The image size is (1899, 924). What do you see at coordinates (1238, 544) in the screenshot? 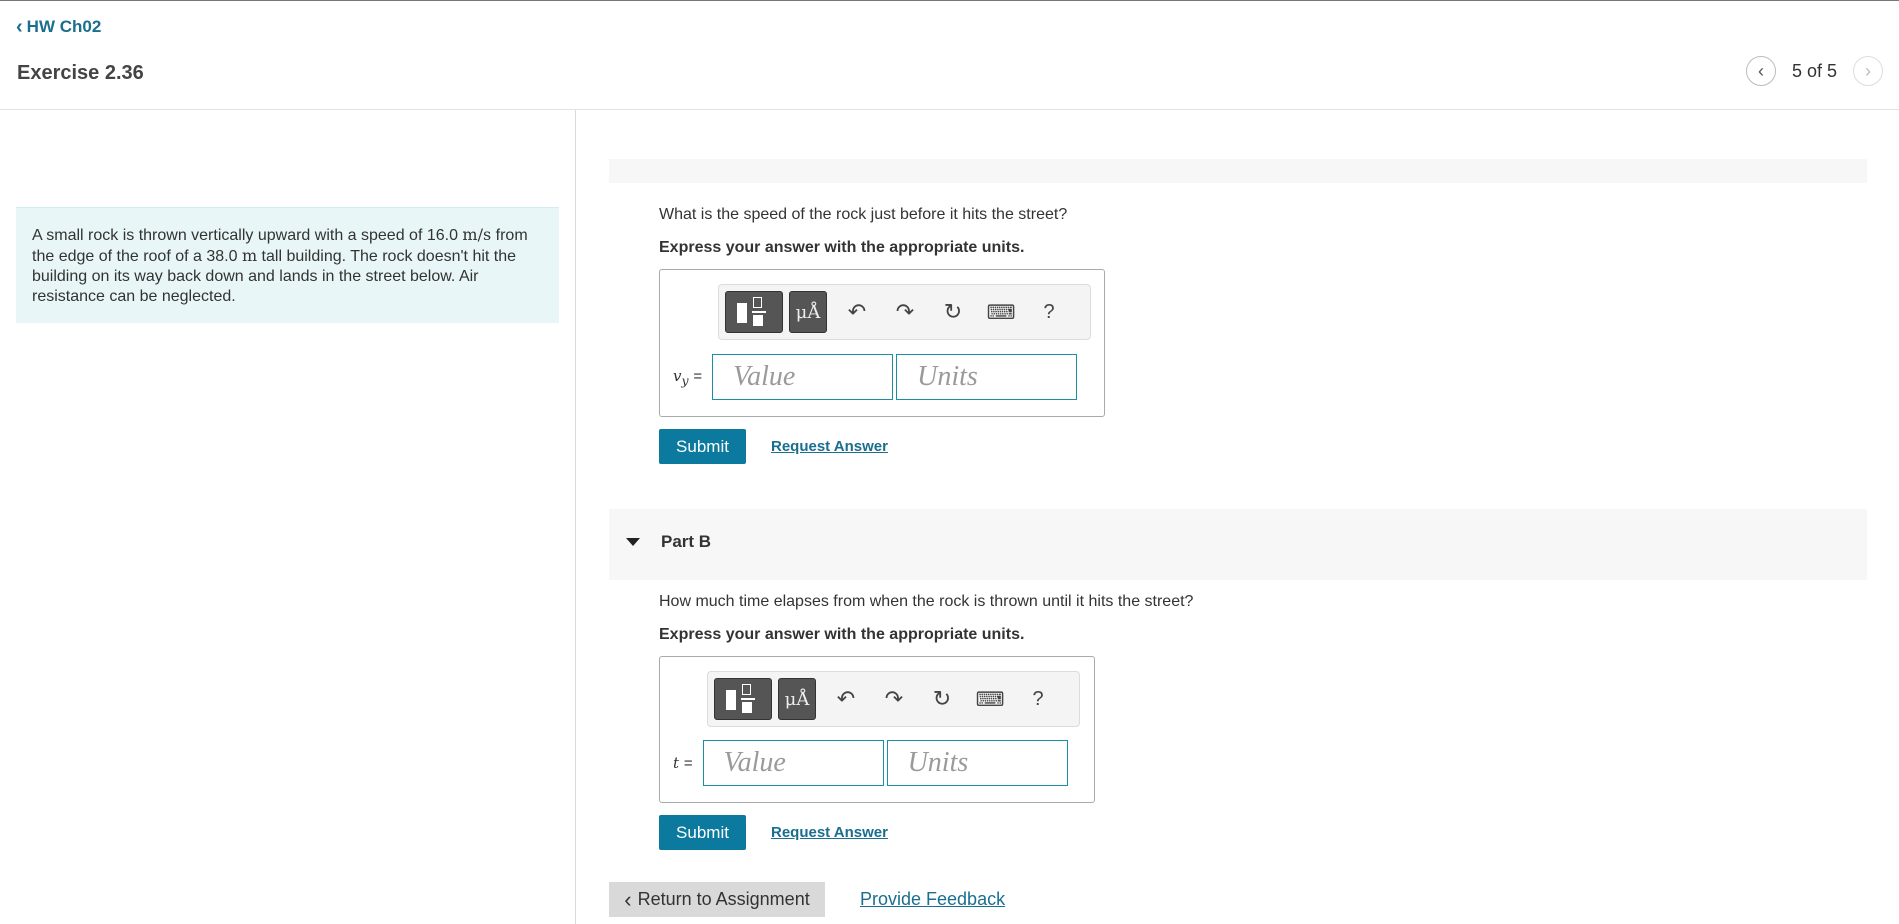
I see `part-b-header: Part B` at bounding box center [1238, 544].